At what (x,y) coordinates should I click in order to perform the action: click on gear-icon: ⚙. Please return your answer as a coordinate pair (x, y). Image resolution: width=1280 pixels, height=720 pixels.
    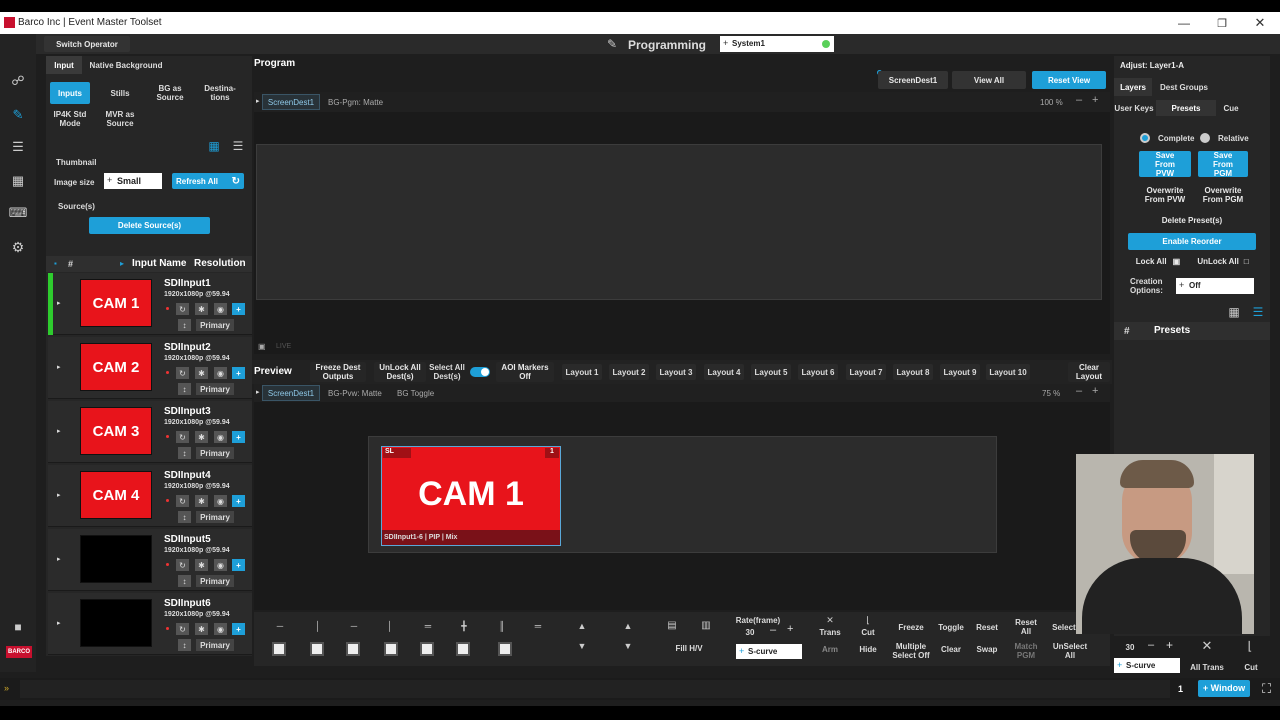
    Looking at the image, I should click on (18, 247).